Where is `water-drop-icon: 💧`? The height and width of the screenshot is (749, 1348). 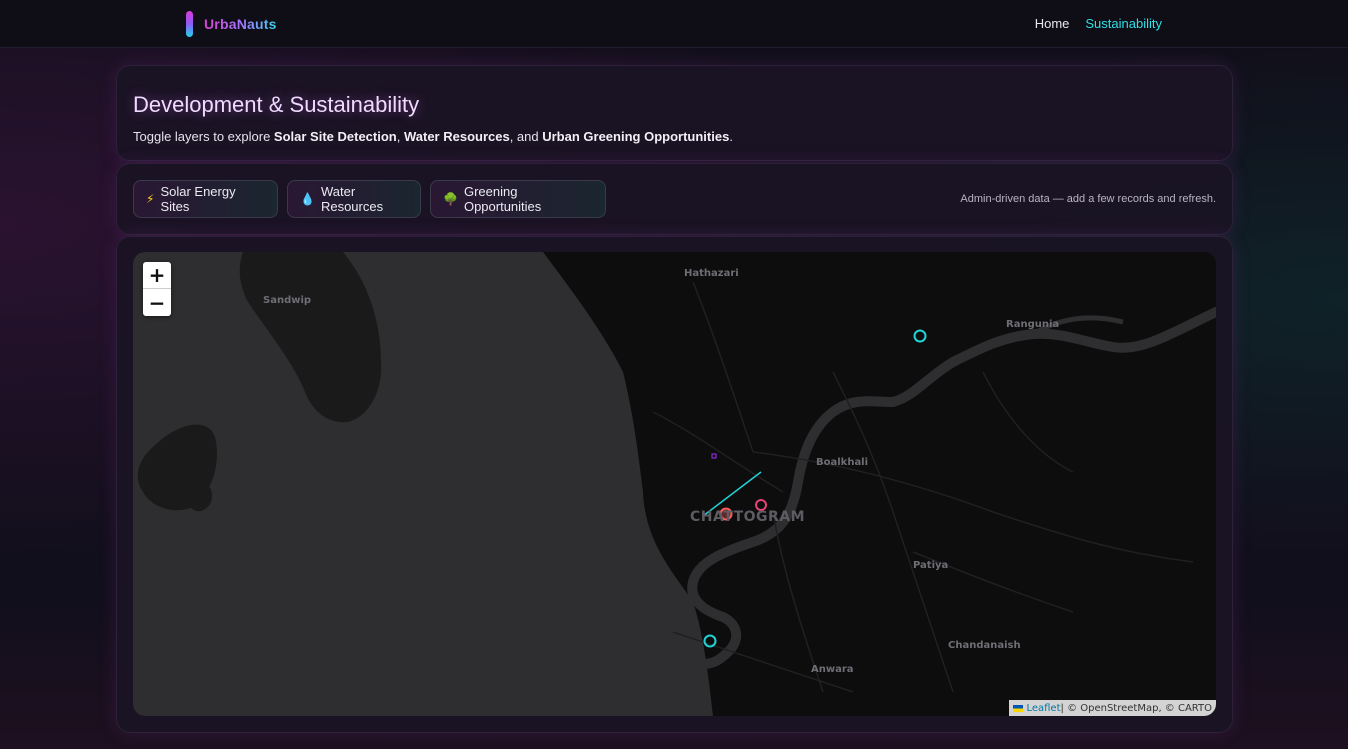
water-drop-icon: 💧 is located at coordinates (307, 199).